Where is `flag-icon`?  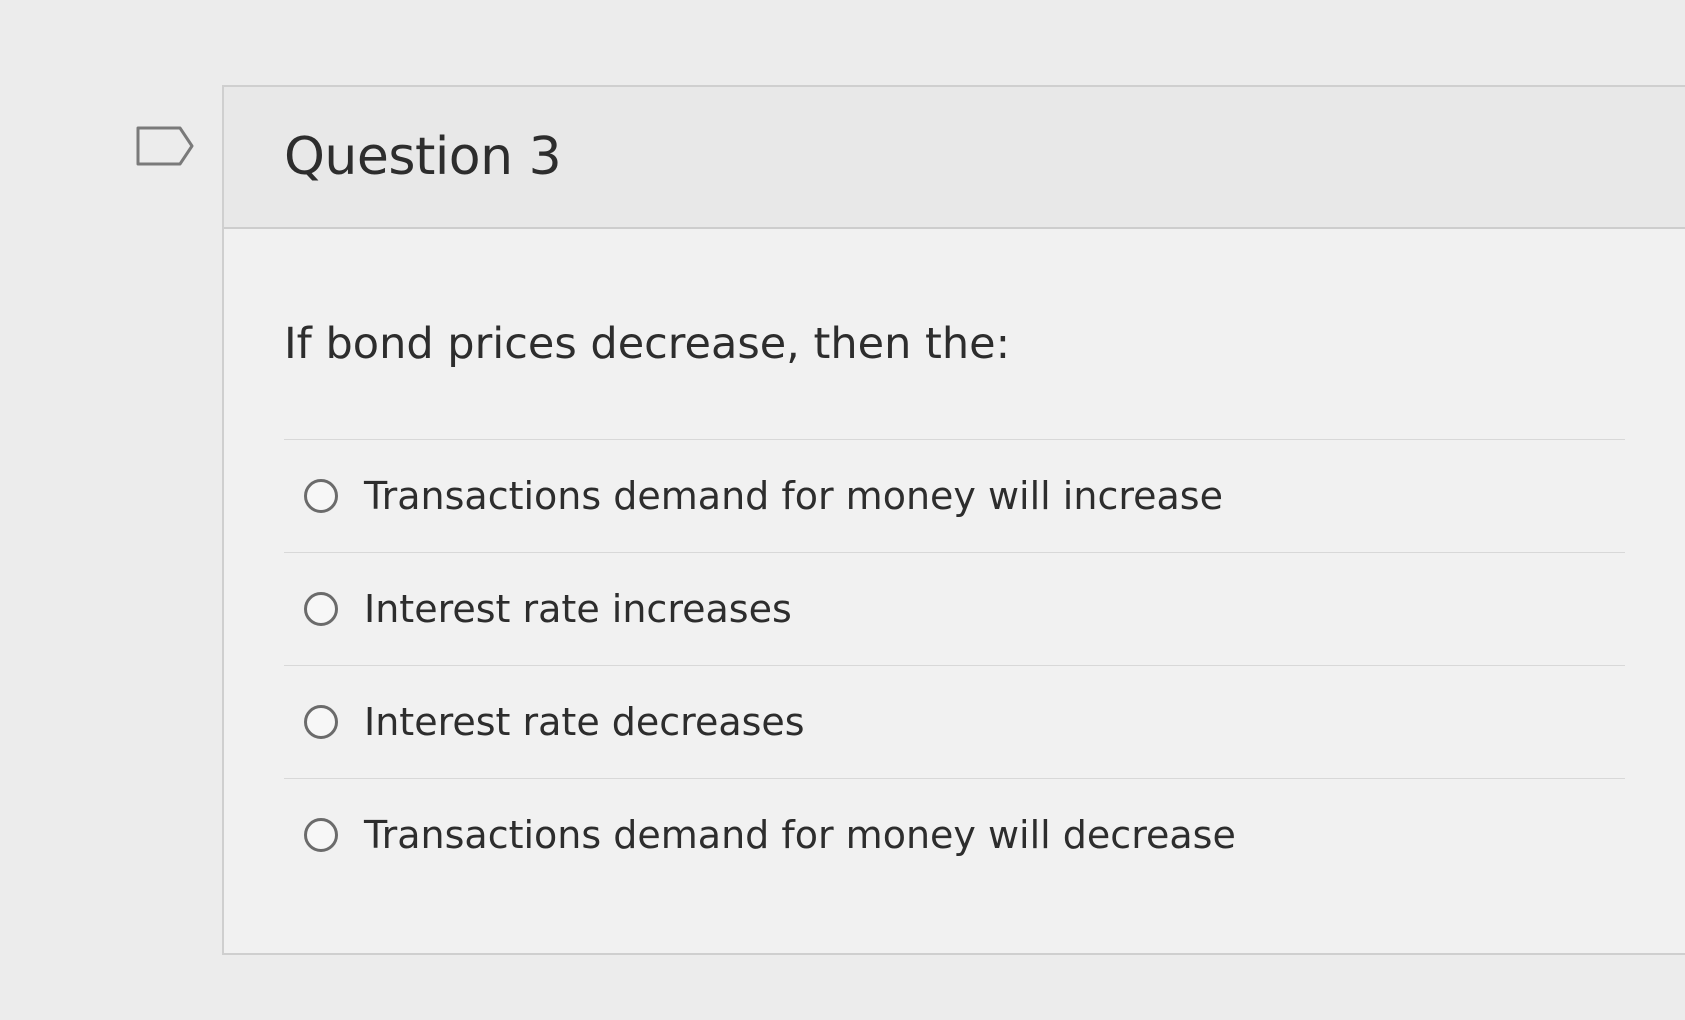
flag-icon is located at coordinates (165, 146).